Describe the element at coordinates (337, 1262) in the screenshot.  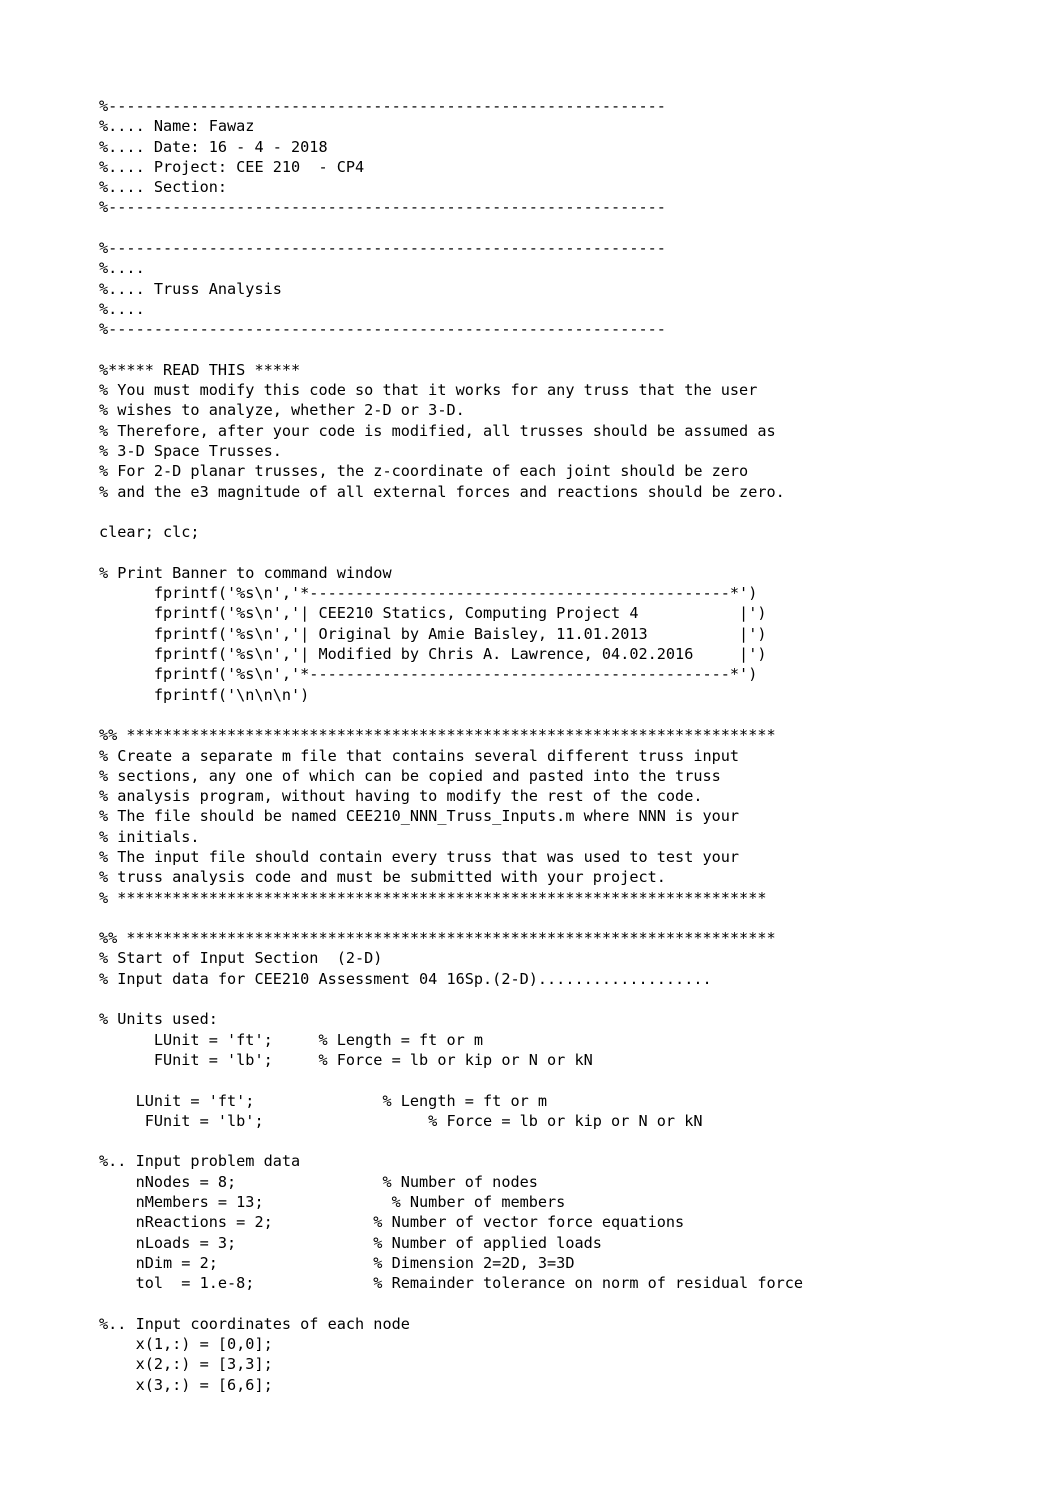
I see `code-line: nDim = 2; % Dimension 2=2D, 3=3D` at that location.